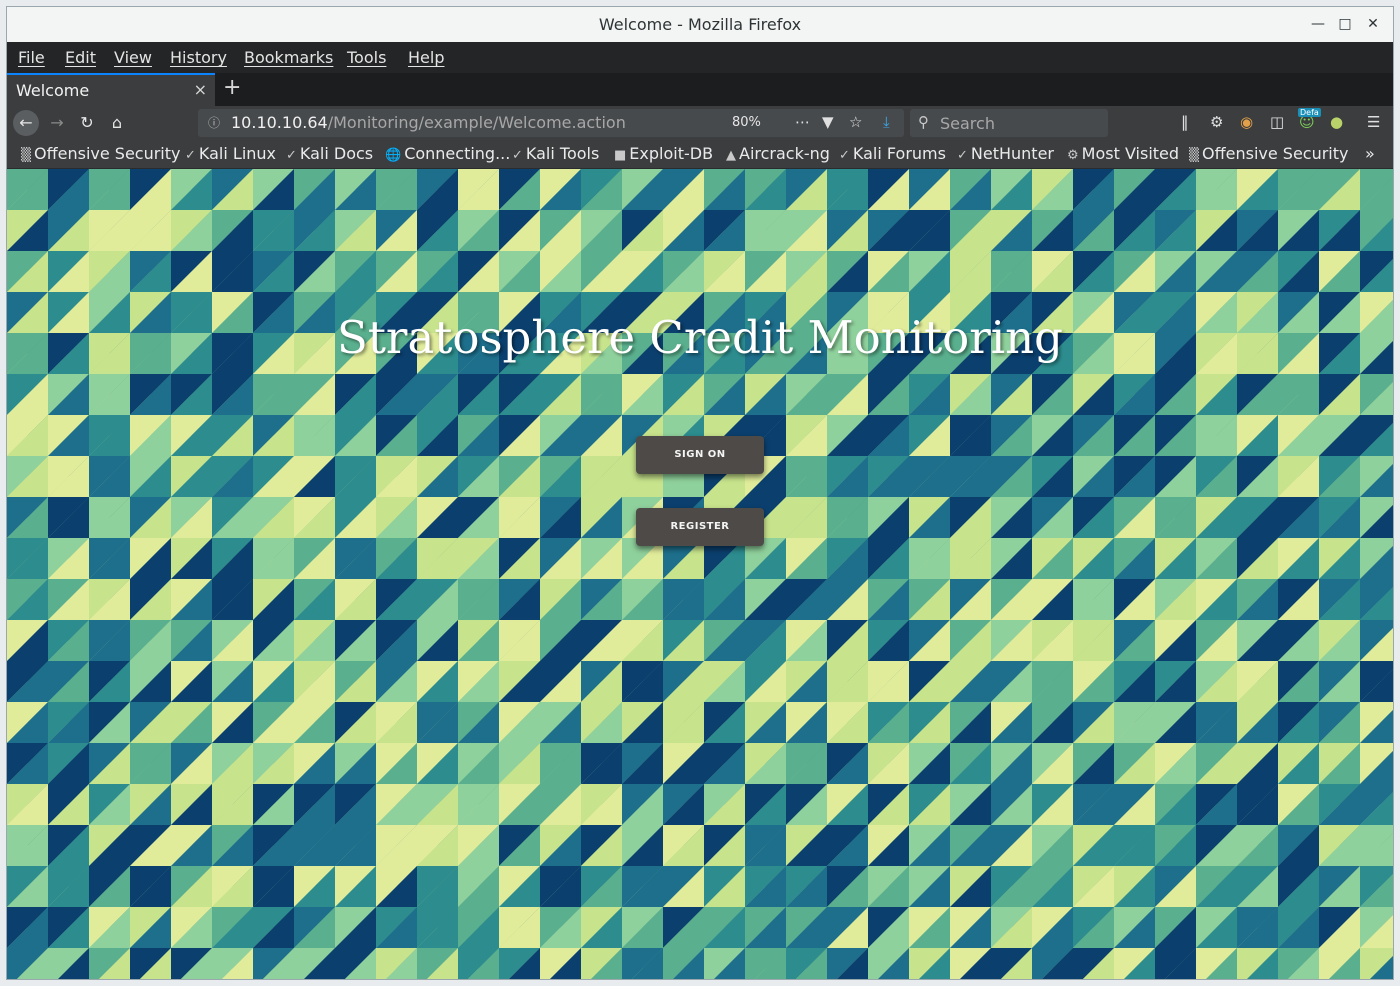 This screenshot has height=986, width=1400. What do you see at coordinates (886, 122) in the screenshot?
I see `download-icon: ⤓` at bounding box center [886, 122].